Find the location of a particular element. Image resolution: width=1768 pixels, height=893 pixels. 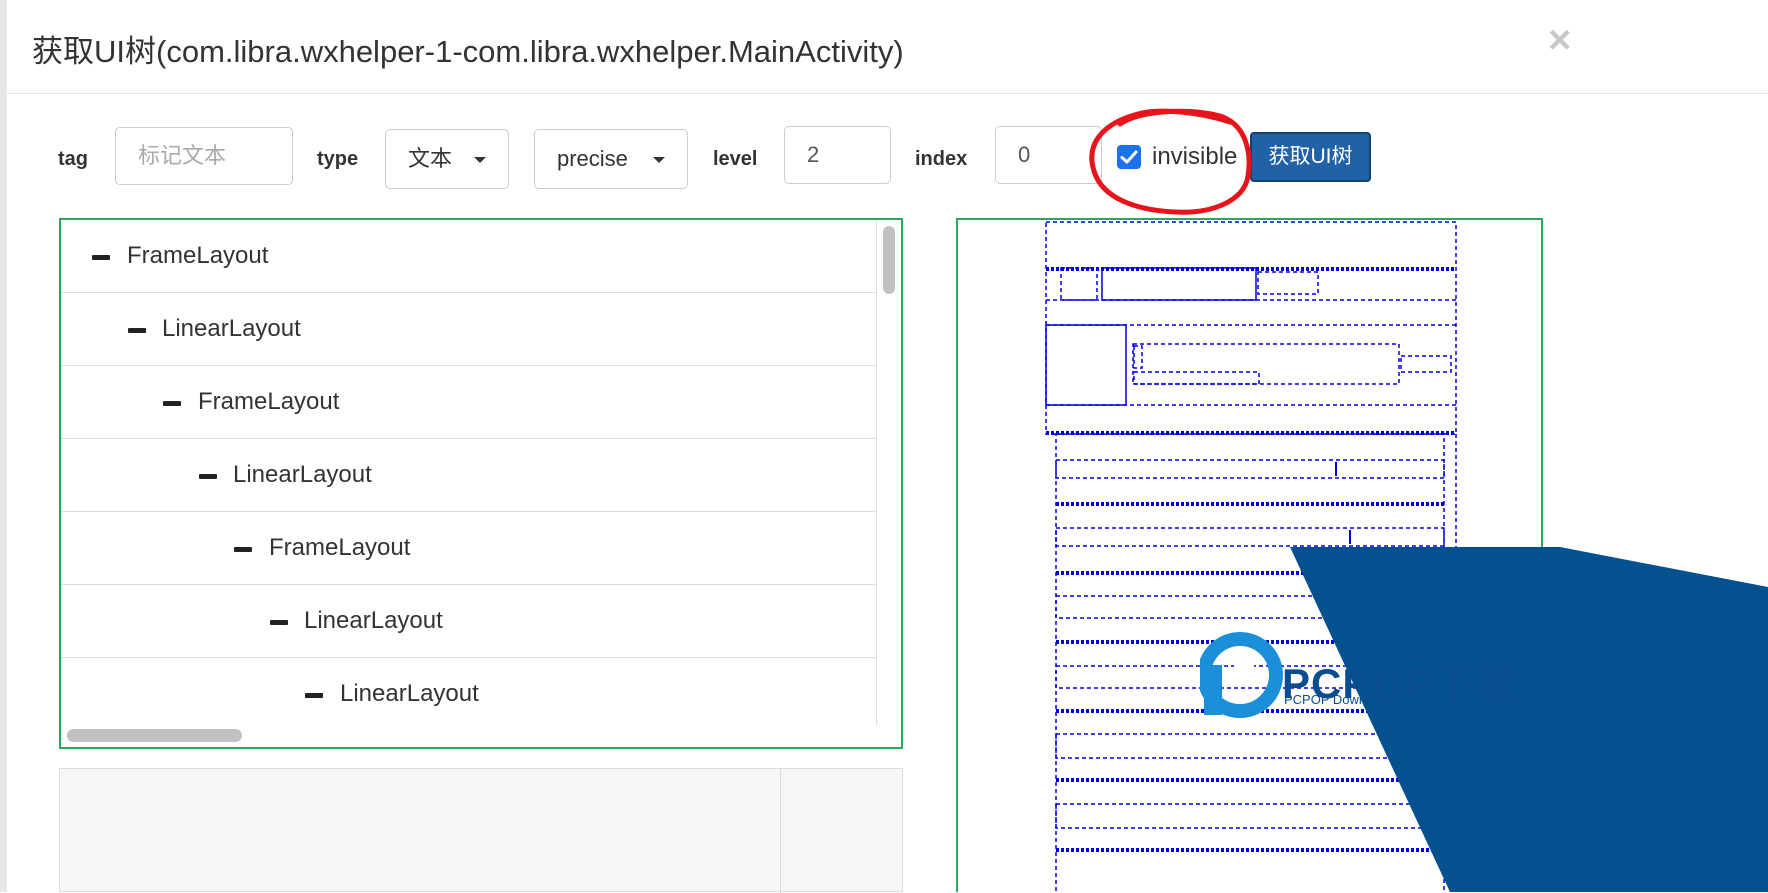

node-detail-table is located at coordinates (481, 830).